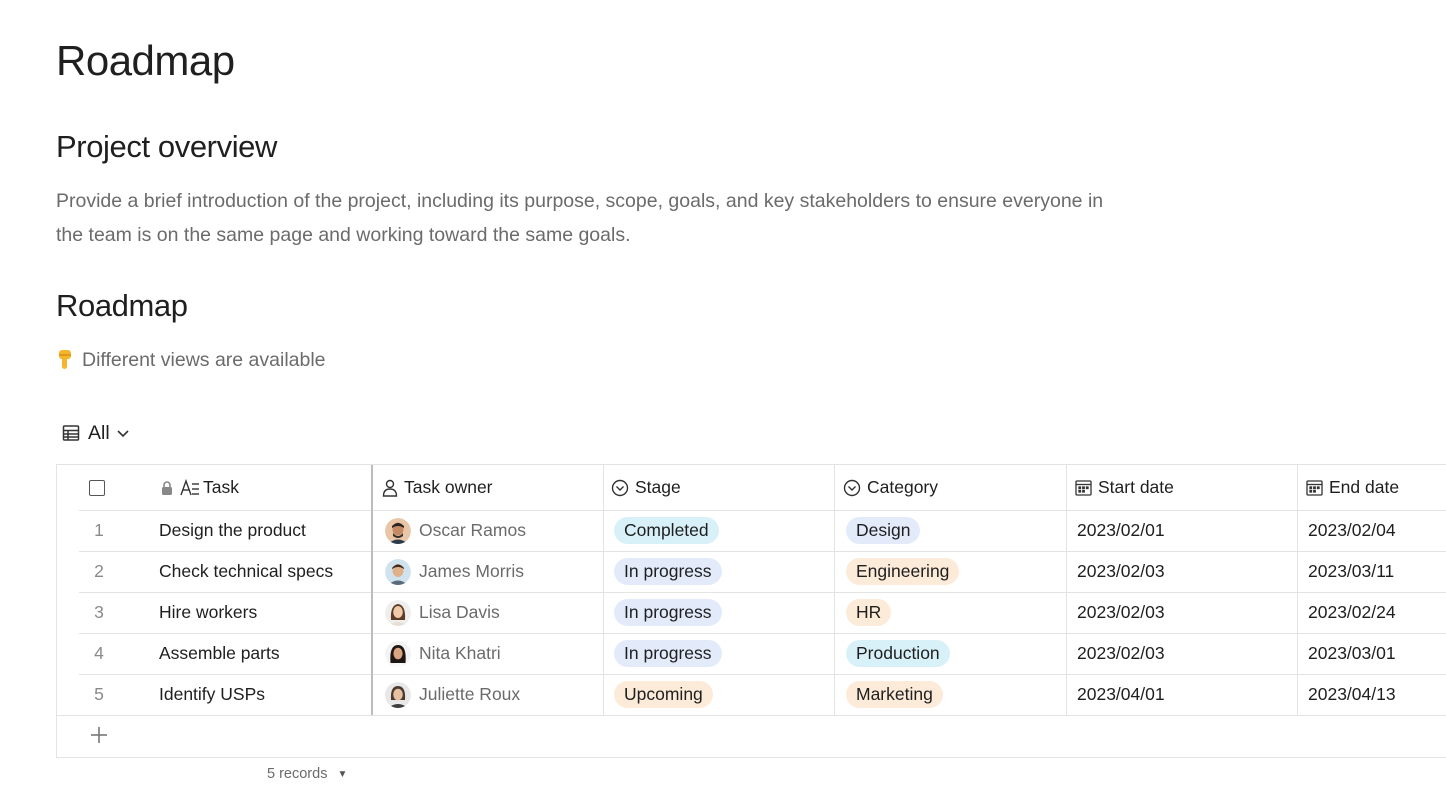 The height and width of the screenshot is (800, 1446). I want to click on task-owner-cell: Juliette Roux, so click(495, 694).